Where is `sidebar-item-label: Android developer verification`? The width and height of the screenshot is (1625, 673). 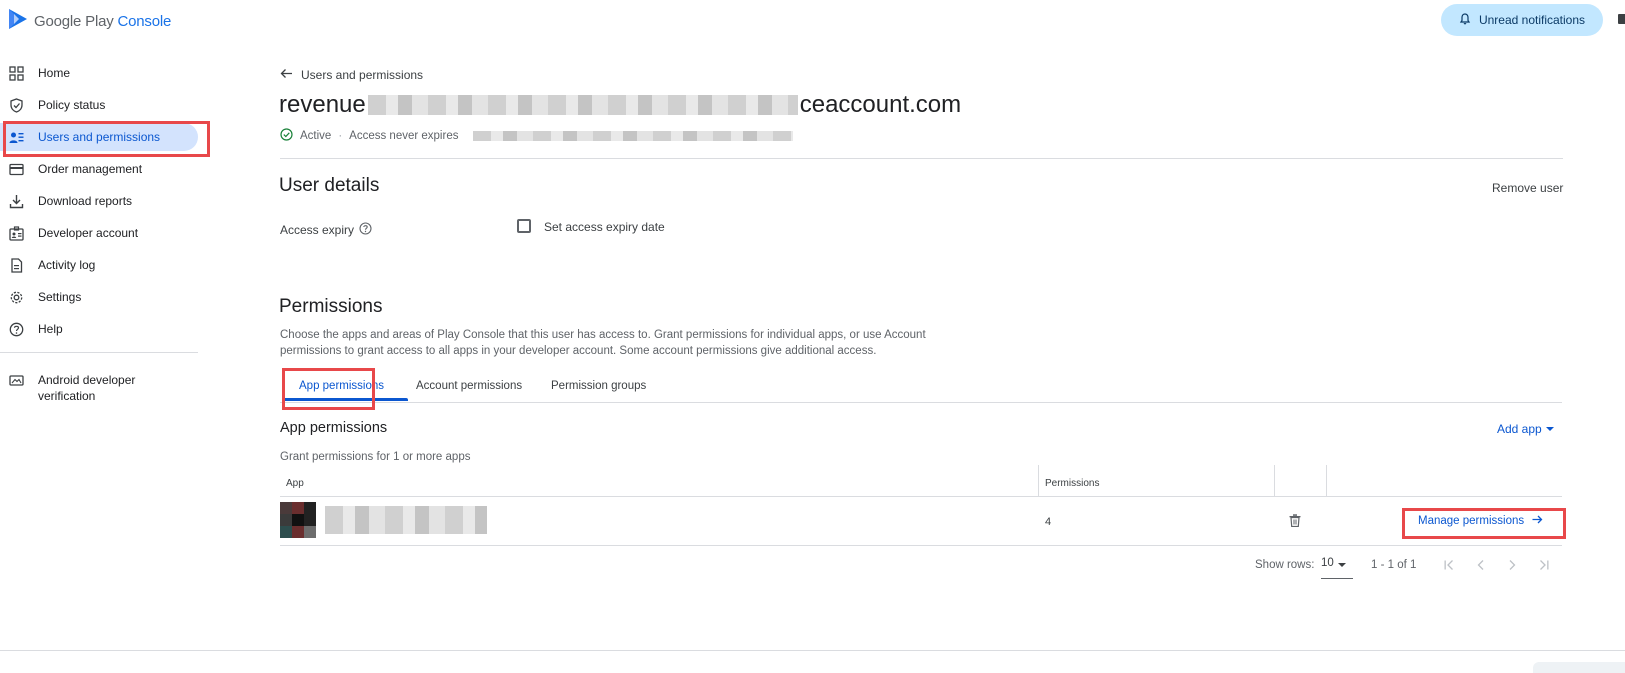
sidebar-item-label: Android developer verification is located at coordinates (87, 388).